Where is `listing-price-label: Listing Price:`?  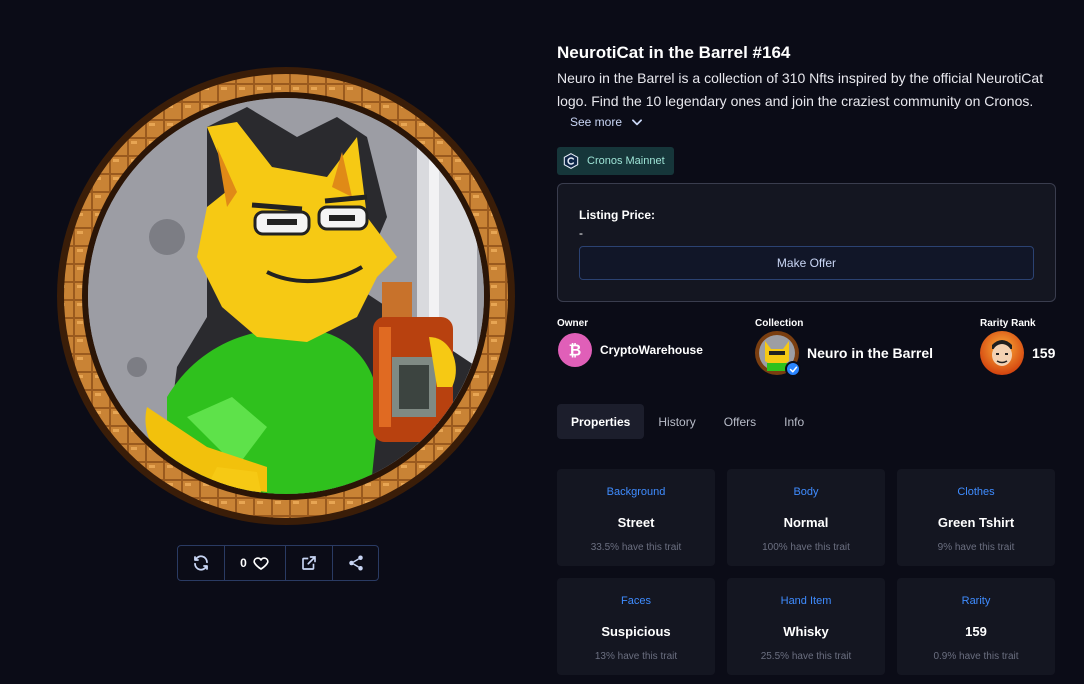 listing-price-label: Listing Price: is located at coordinates (617, 215).